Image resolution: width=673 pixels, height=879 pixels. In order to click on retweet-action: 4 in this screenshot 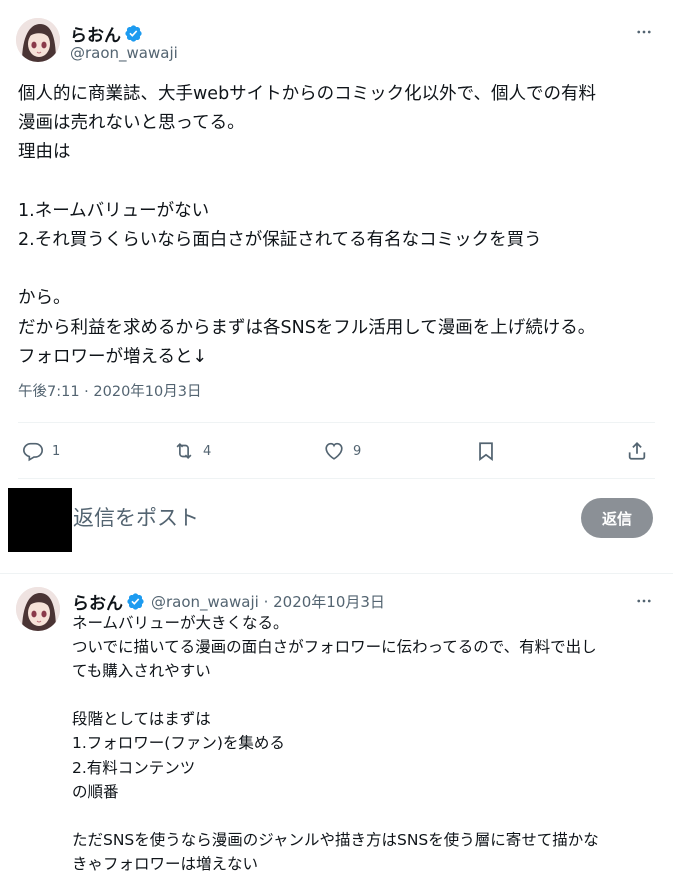, I will do `click(192, 451)`.